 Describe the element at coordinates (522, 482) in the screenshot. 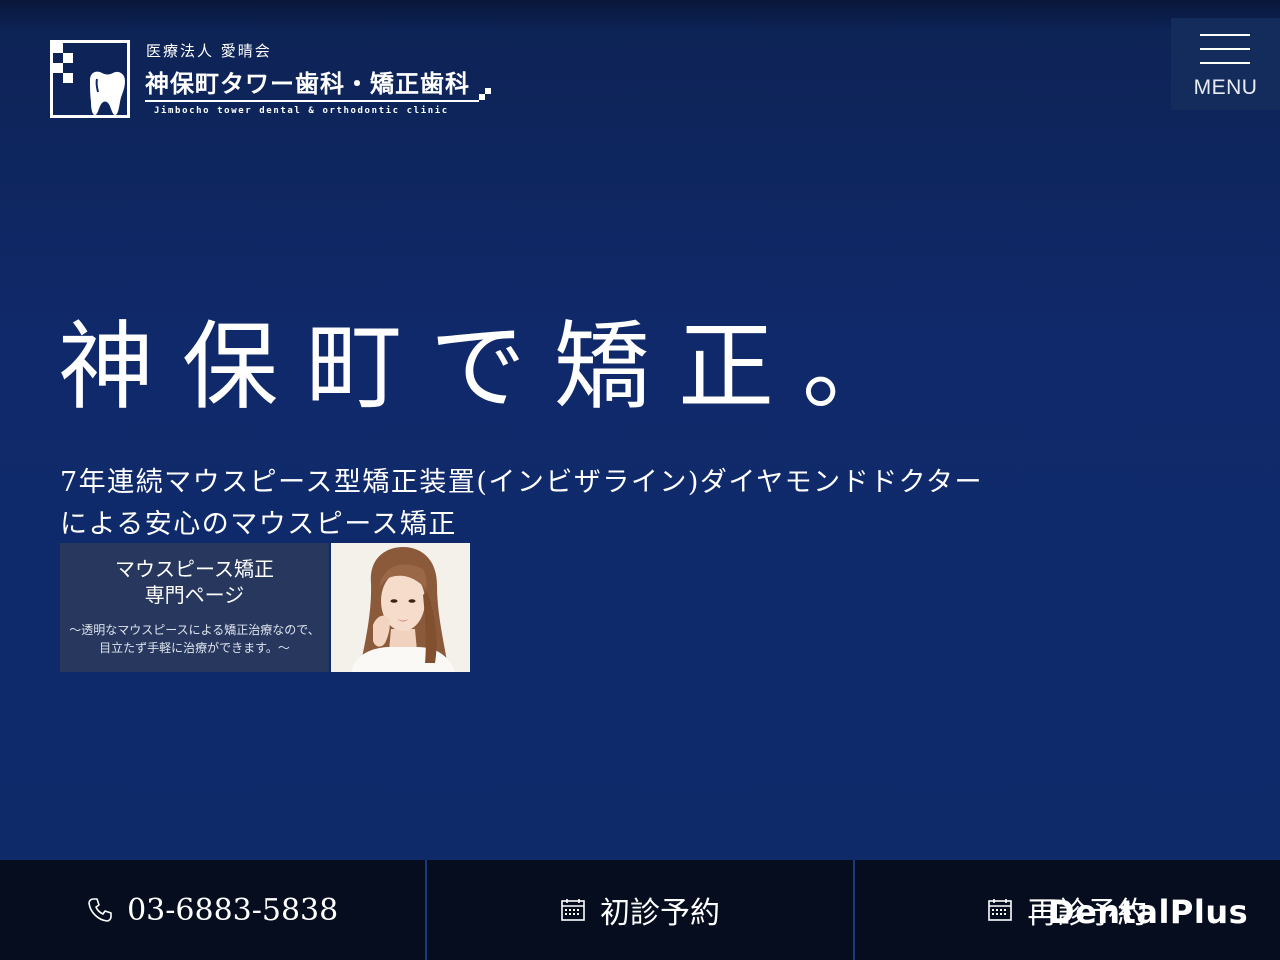

I see `hero-subtitle-line1: 7年連続マウスピース型矯正装置(インビザライン)ダイヤモンドドクター` at that location.